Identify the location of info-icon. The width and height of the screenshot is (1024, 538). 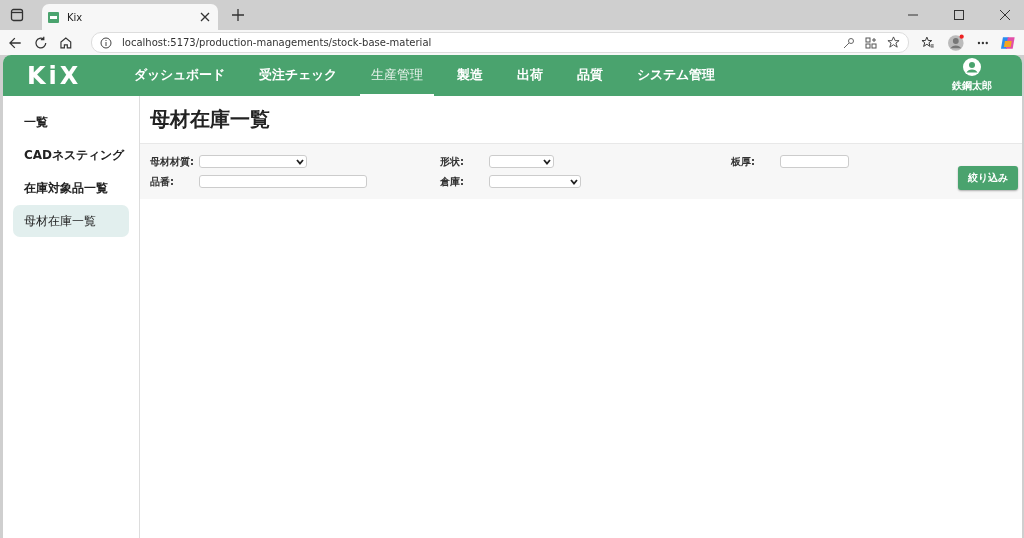
(106, 42).